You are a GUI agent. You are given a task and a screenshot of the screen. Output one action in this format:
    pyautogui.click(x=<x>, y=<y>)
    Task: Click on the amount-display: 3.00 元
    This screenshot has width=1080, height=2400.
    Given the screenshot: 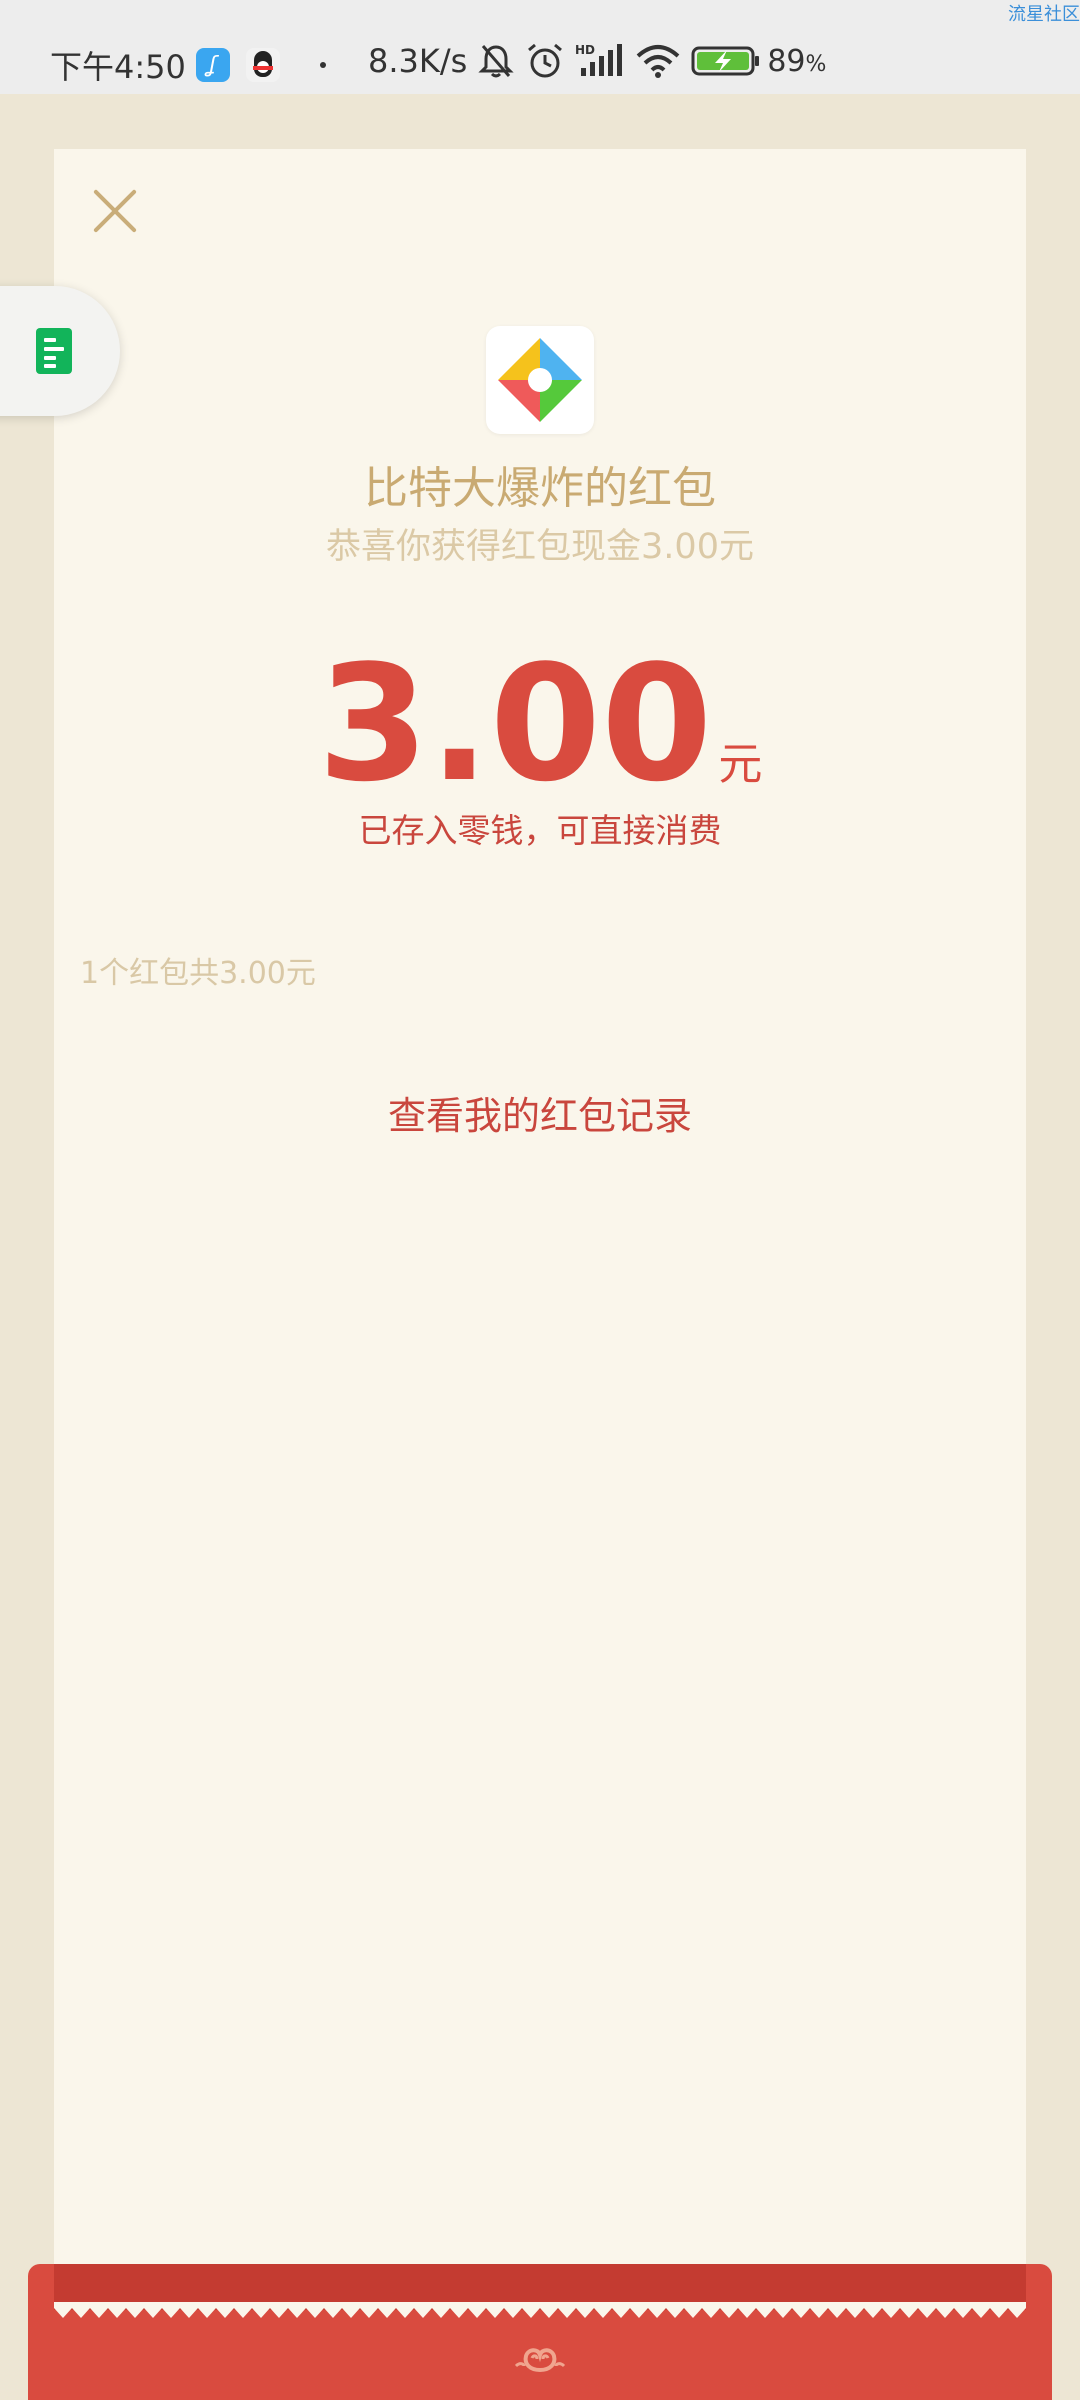 What is the action you would take?
    pyautogui.click(x=540, y=723)
    